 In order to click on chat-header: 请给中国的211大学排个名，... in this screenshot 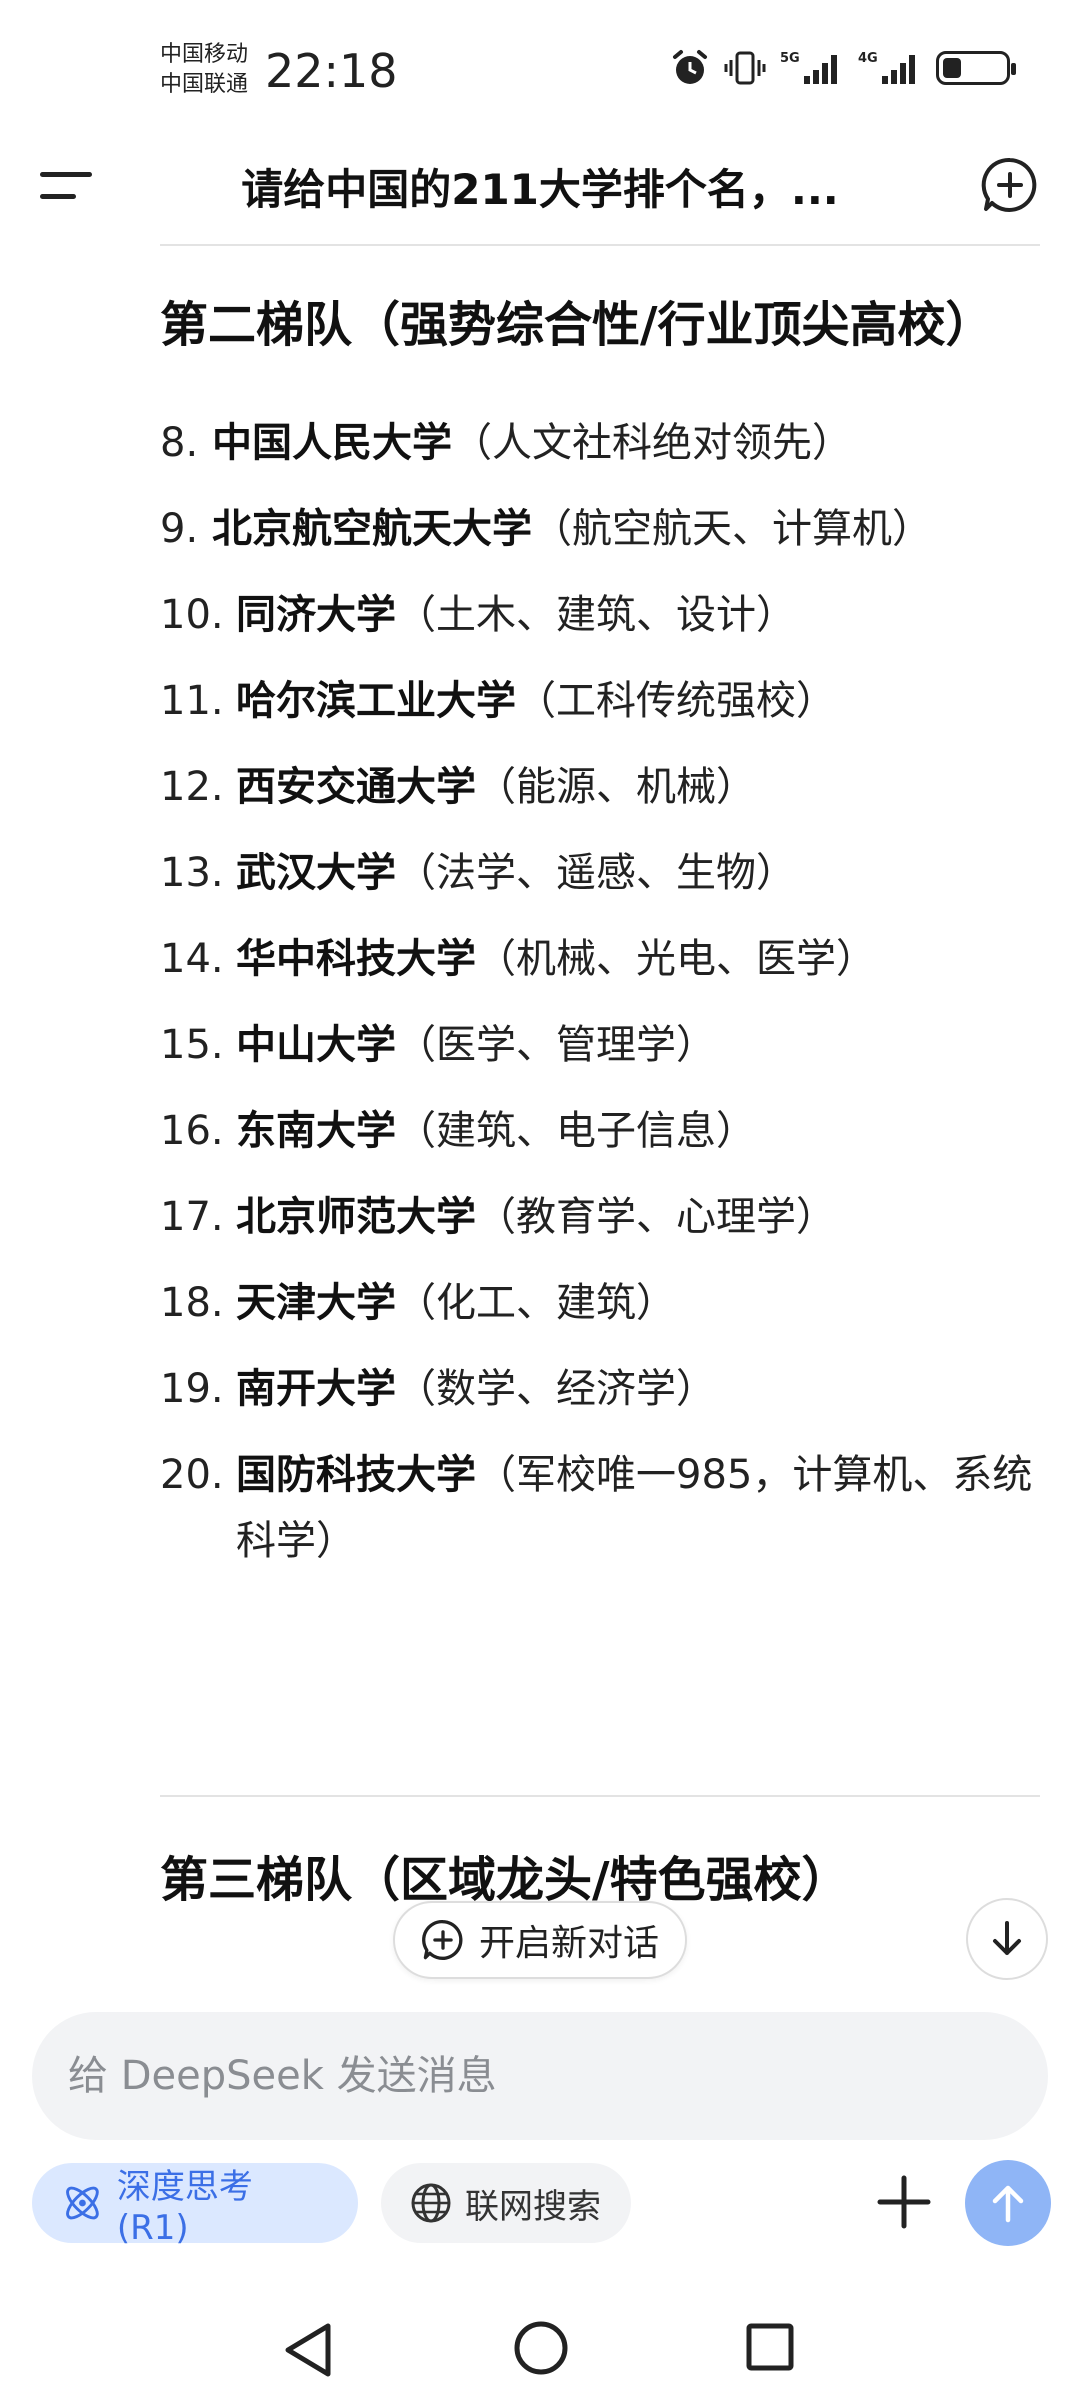, I will do `click(540, 185)`.